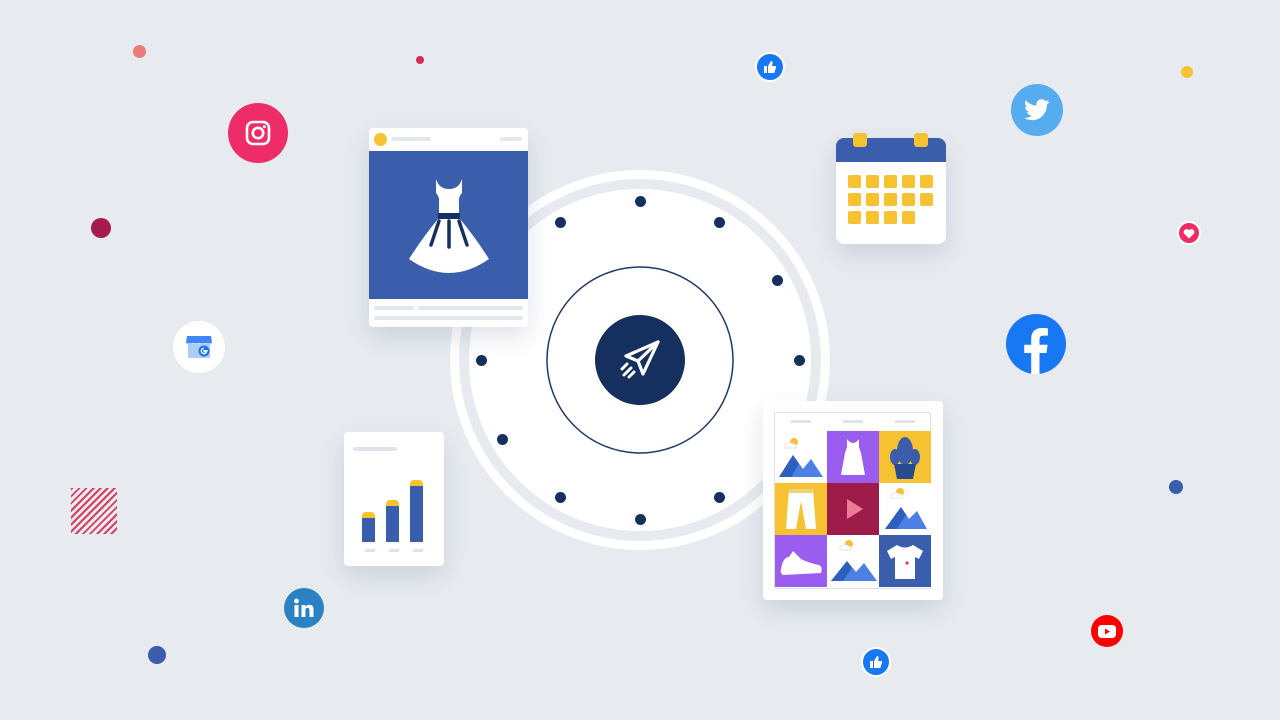 The width and height of the screenshot is (1280, 720). Describe the element at coordinates (304, 608) in the screenshot. I see `linkedin-icon` at that location.